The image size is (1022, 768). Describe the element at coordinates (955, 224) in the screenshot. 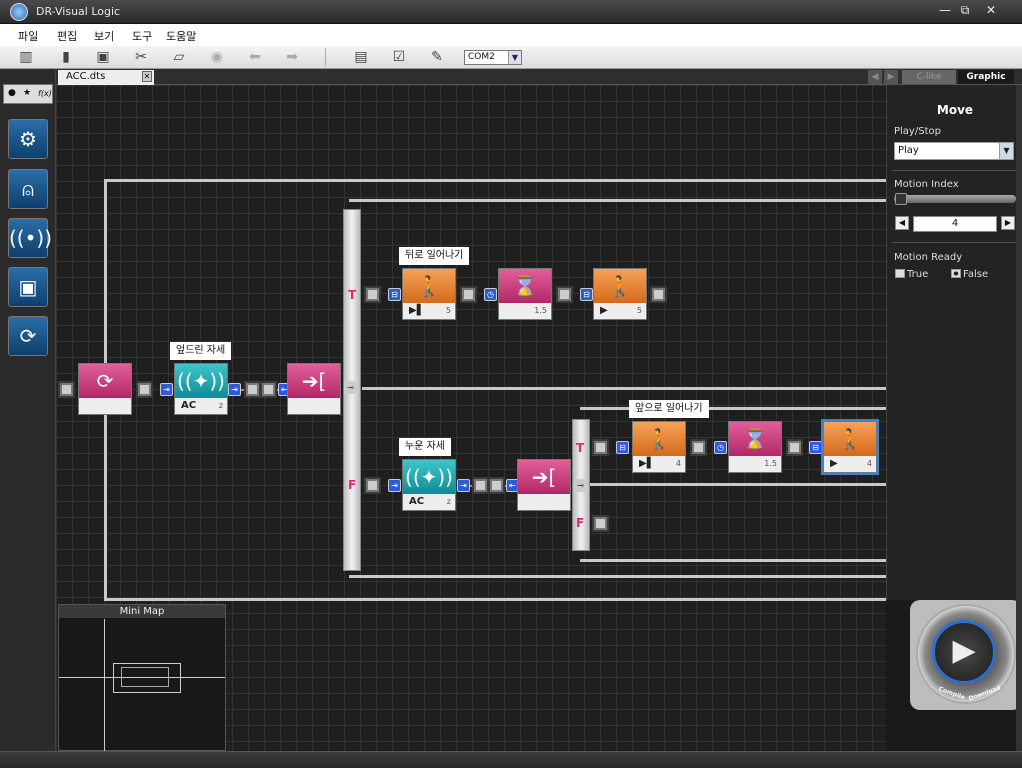

I see `motion-index-field: 4` at that location.